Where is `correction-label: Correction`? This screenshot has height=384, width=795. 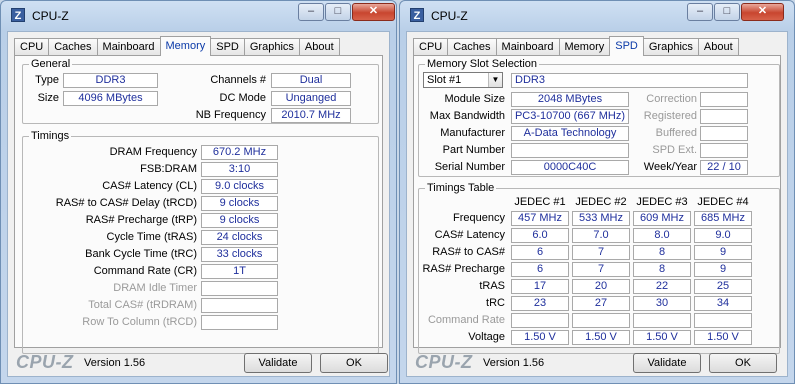
correction-label: Correction is located at coordinates (671, 99).